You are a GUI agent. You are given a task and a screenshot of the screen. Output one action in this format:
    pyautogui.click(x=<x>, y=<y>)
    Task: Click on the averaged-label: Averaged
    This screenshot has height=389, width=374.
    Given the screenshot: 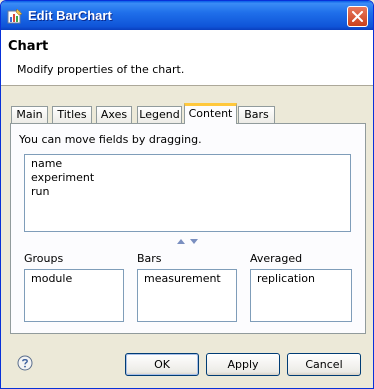 What is the action you would take?
    pyautogui.click(x=276, y=258)
    